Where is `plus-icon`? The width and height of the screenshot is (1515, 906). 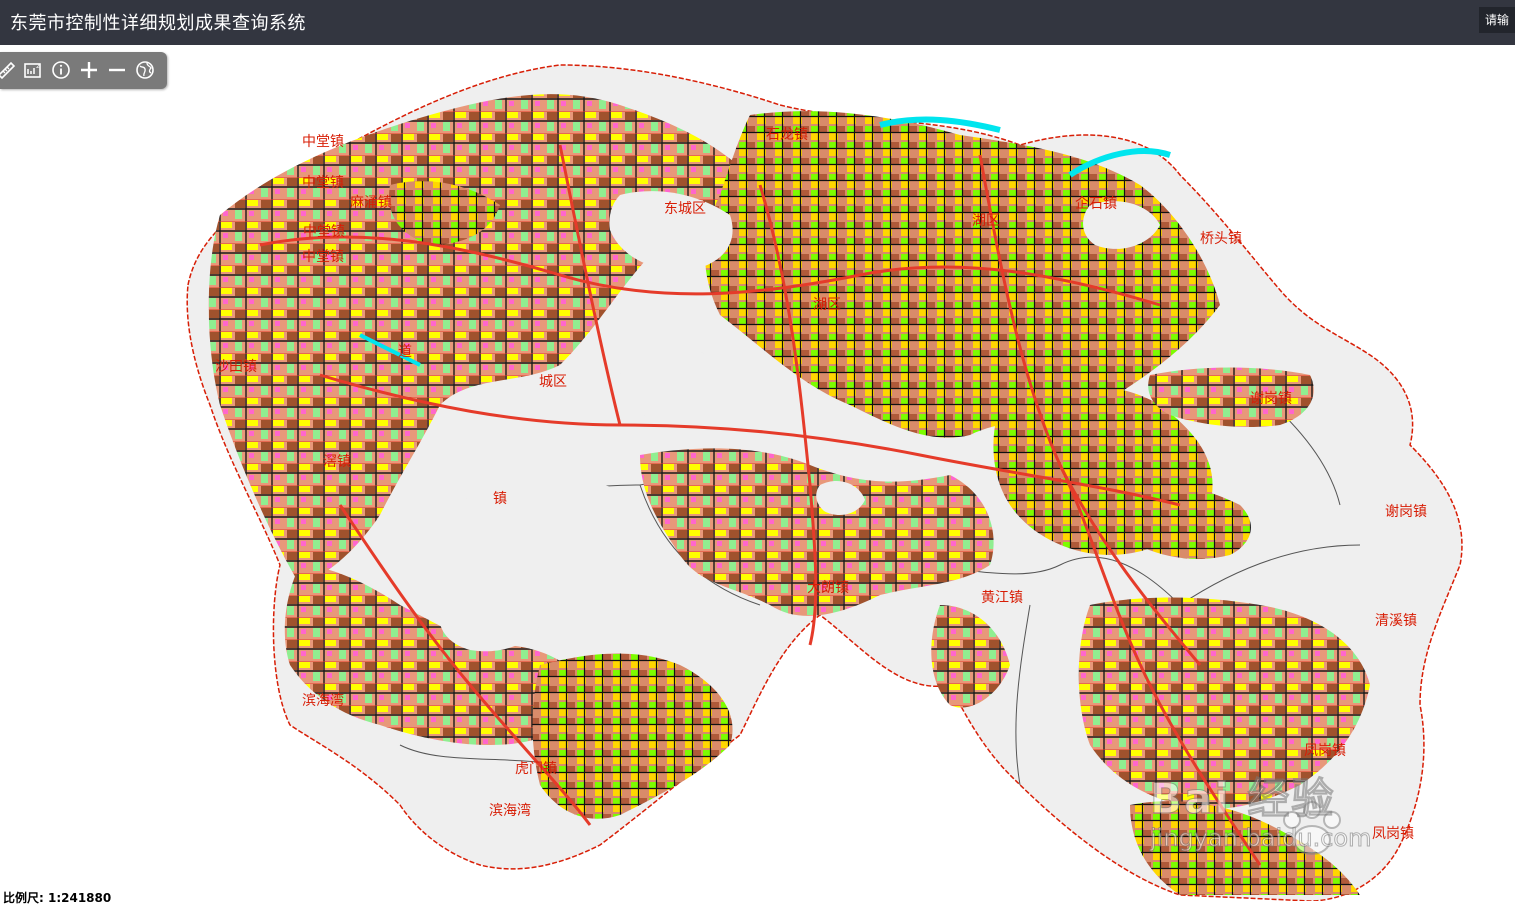
plus-icon is located at coordinates (89, 70).